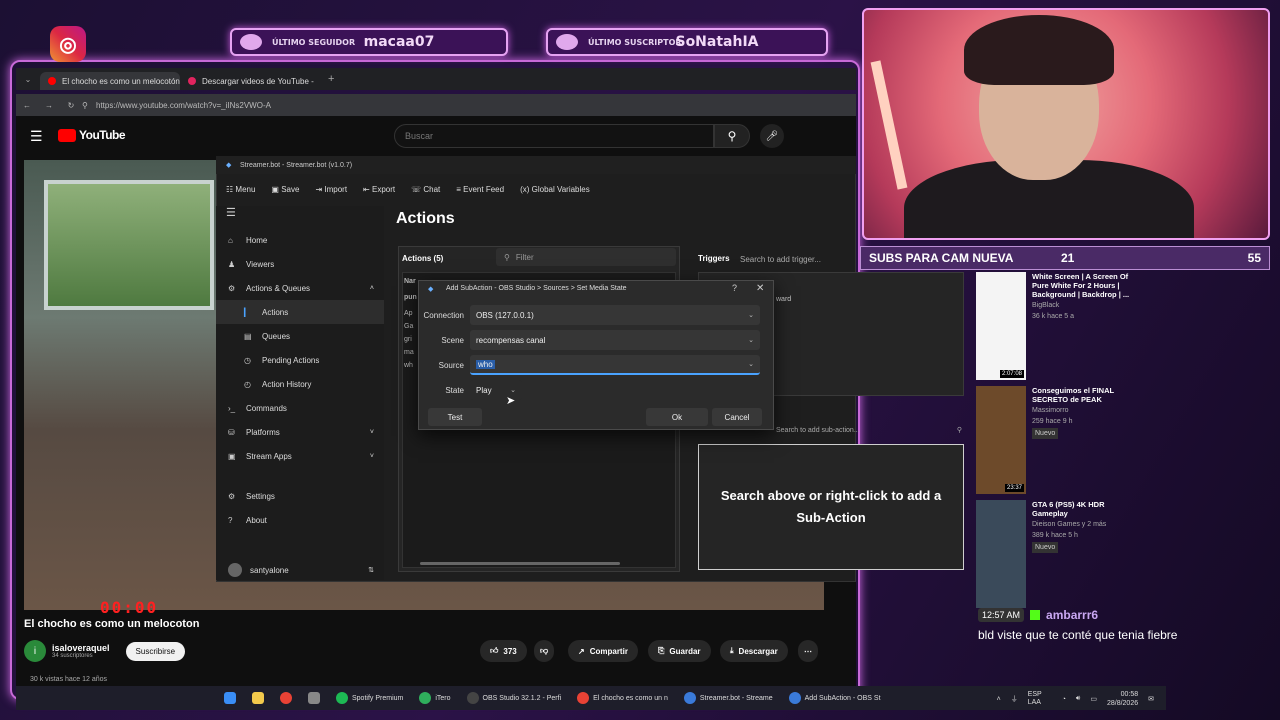  What do you see at coordinates (615, 315) in the screenshot?
I see `connection-select: OBS (127.0.0.1) ⌄` at bounding box center [615, 315].